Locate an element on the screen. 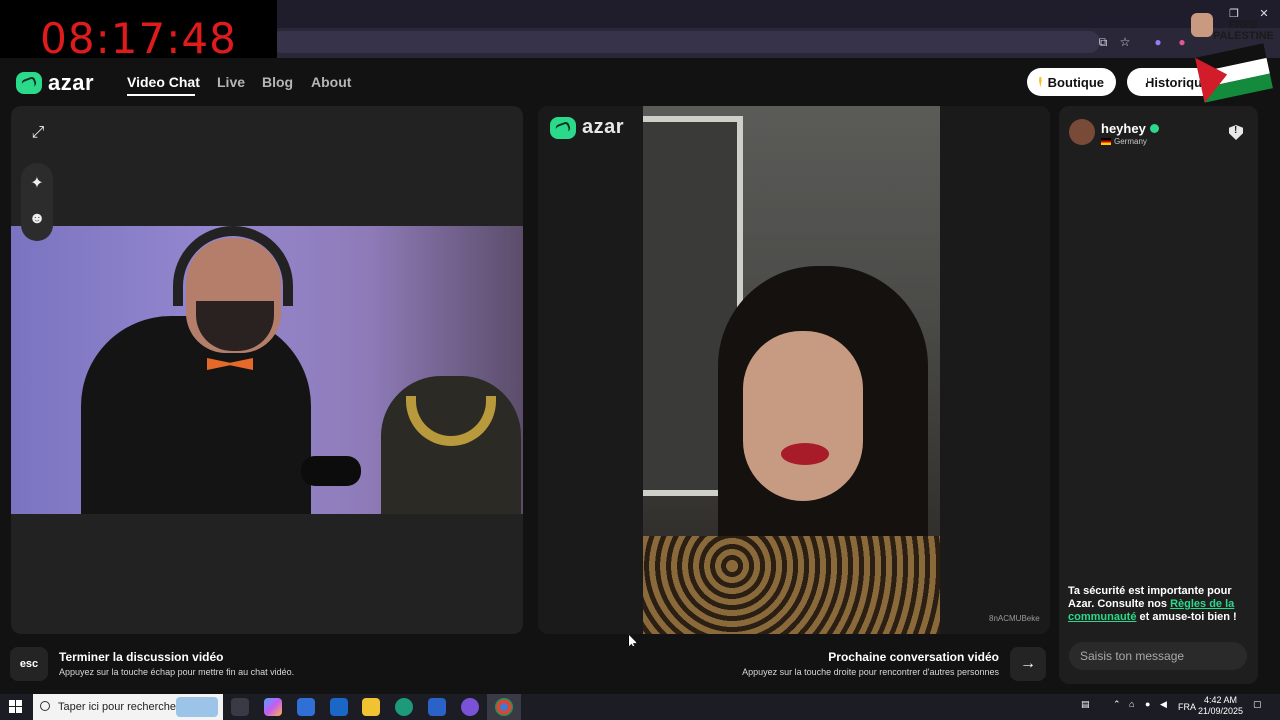  microphone is located at coordinates (331, 471).